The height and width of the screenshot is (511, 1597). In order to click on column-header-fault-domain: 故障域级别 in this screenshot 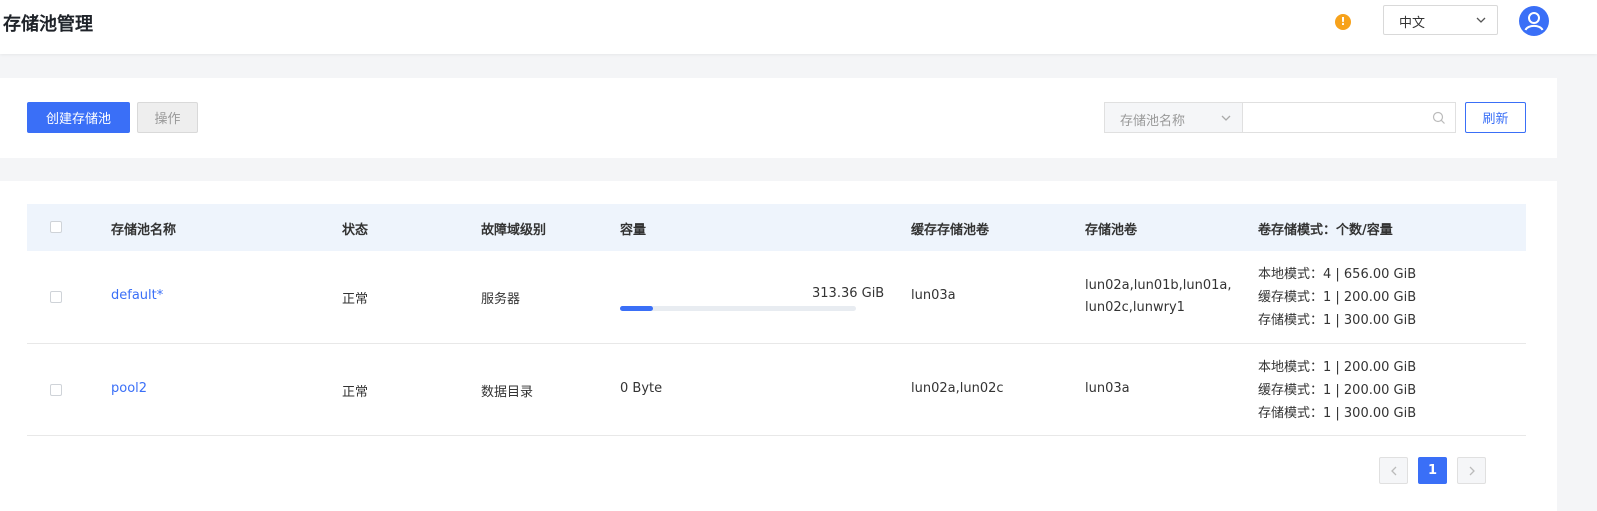, I will do `click(514, 230)`.